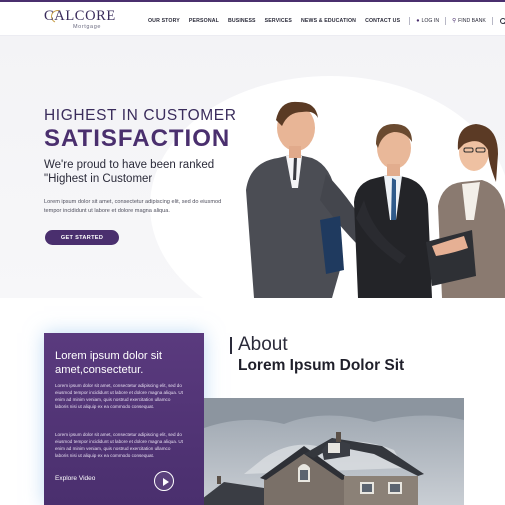 The width and height of the screenshot is (505, 505). I want to click on person-man-dark-suit, so click(393, 211).